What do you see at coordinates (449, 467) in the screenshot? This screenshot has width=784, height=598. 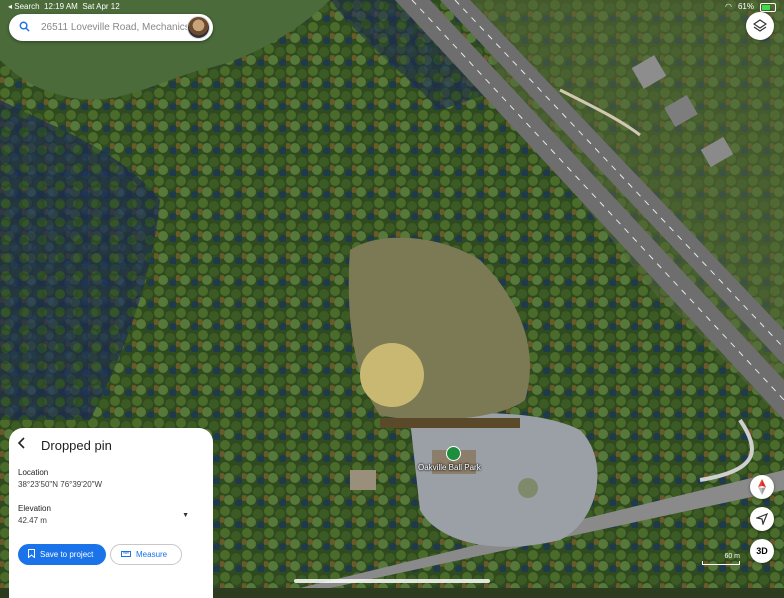 I see `place-label: Oakville Ball Park` at bounding box center [449, 467].